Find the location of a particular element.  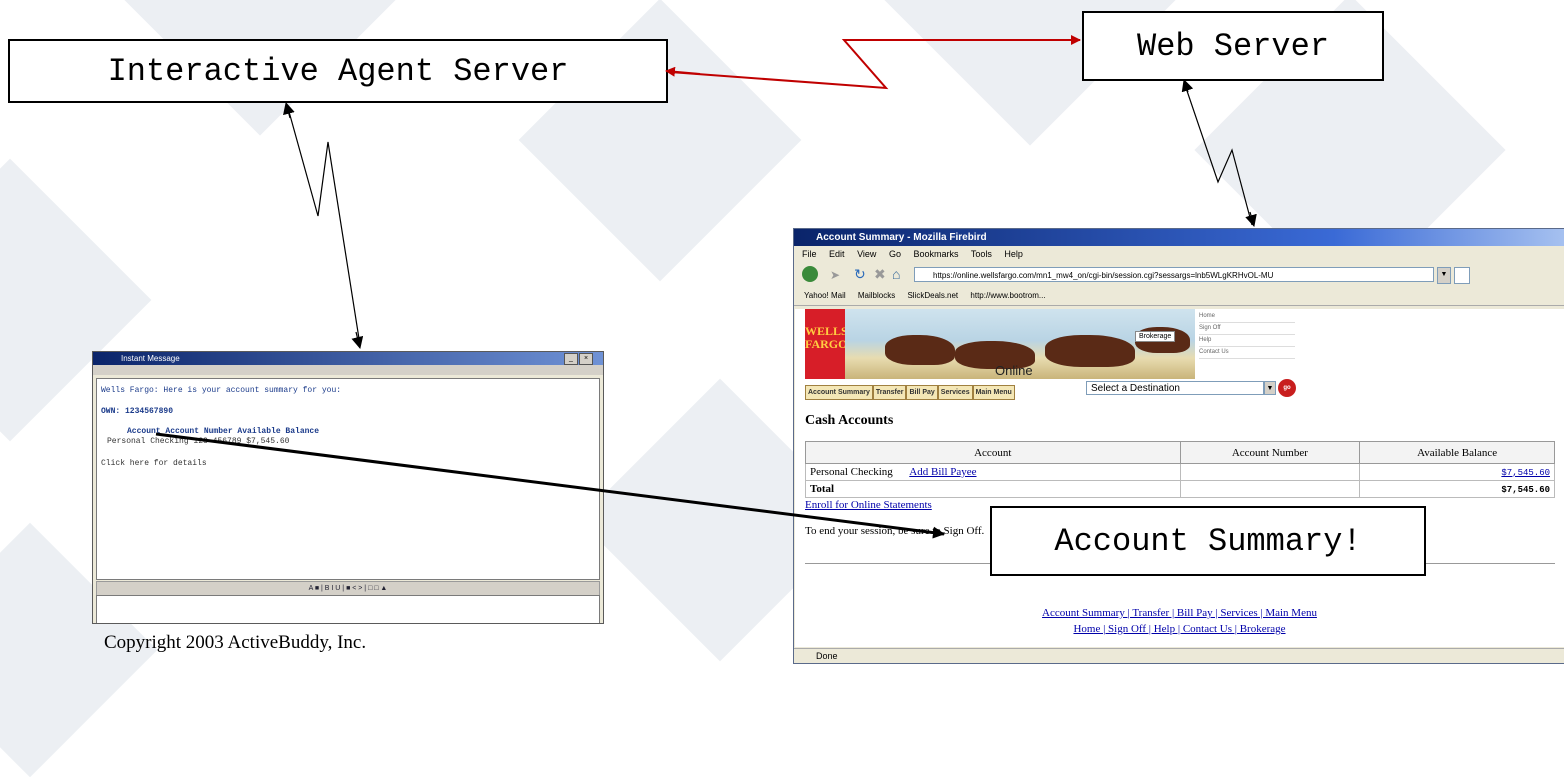

stagecoach-banner: Online Brokerage is located at coordinates (1020, 344).